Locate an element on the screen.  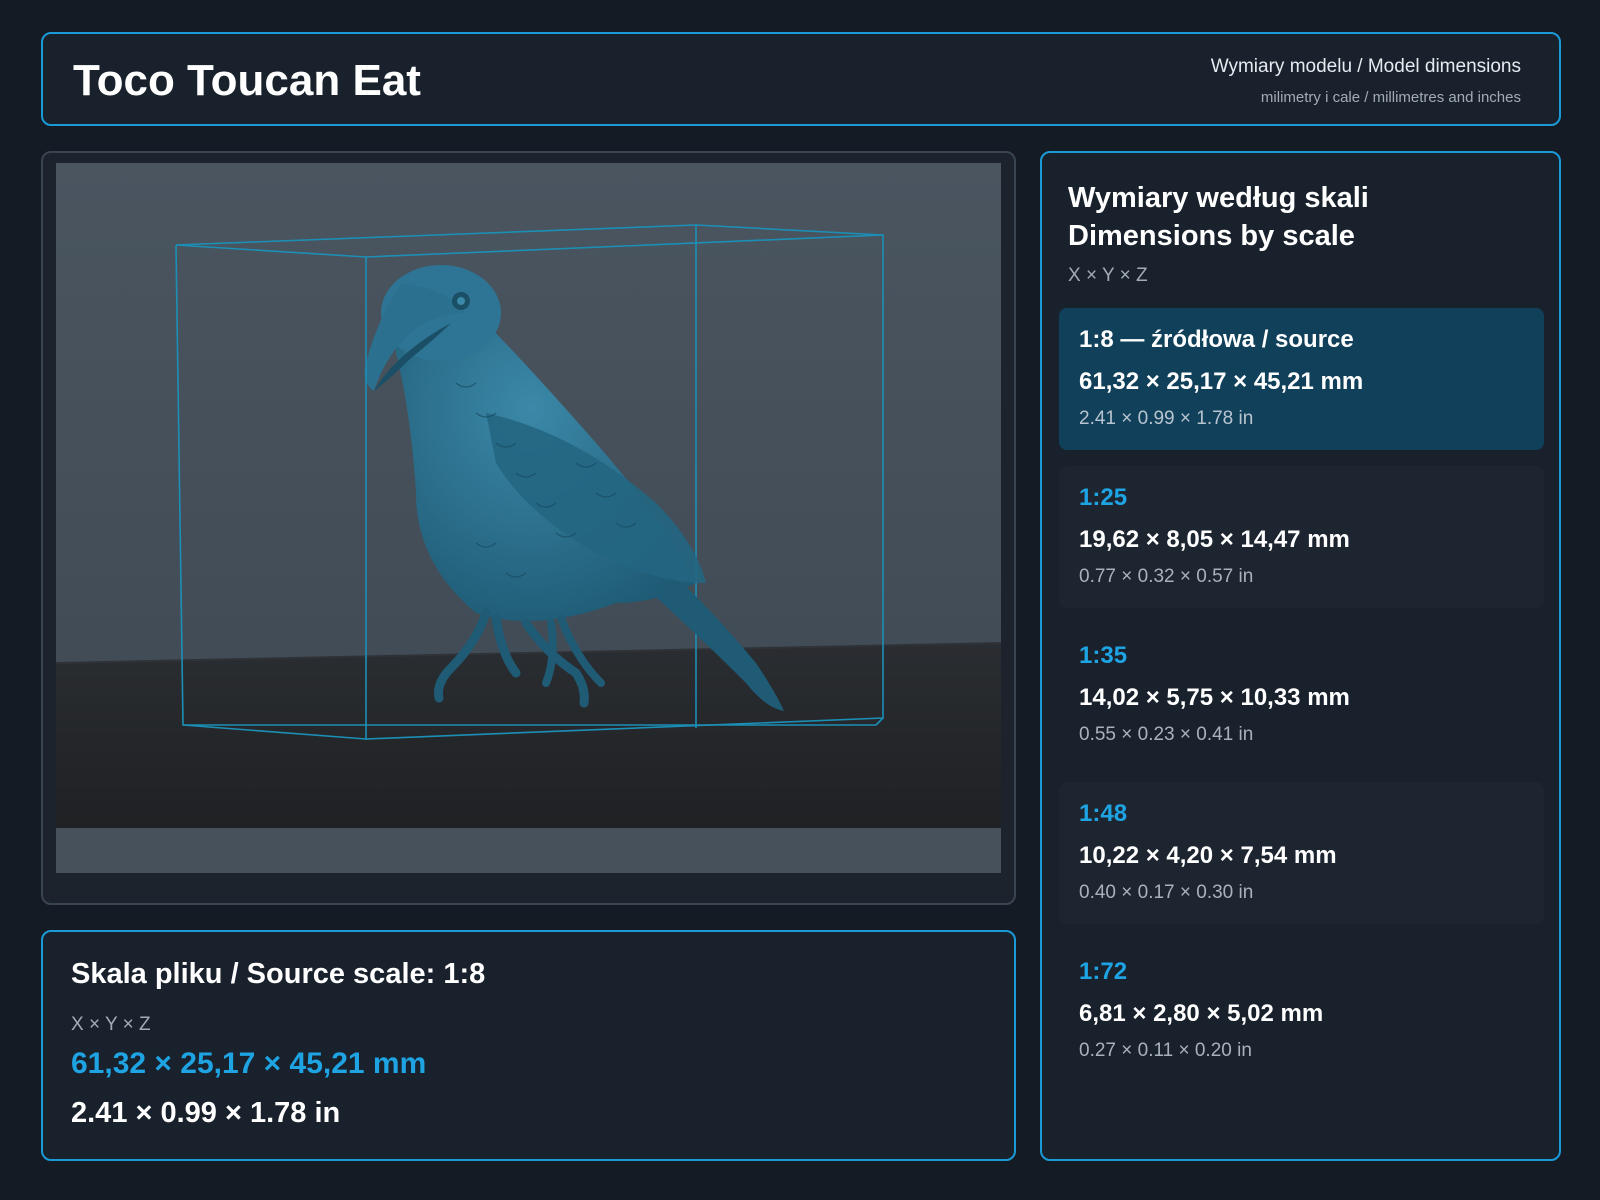
scales-title-en: Dimensions by scale is located at coordinates (1211, 236).